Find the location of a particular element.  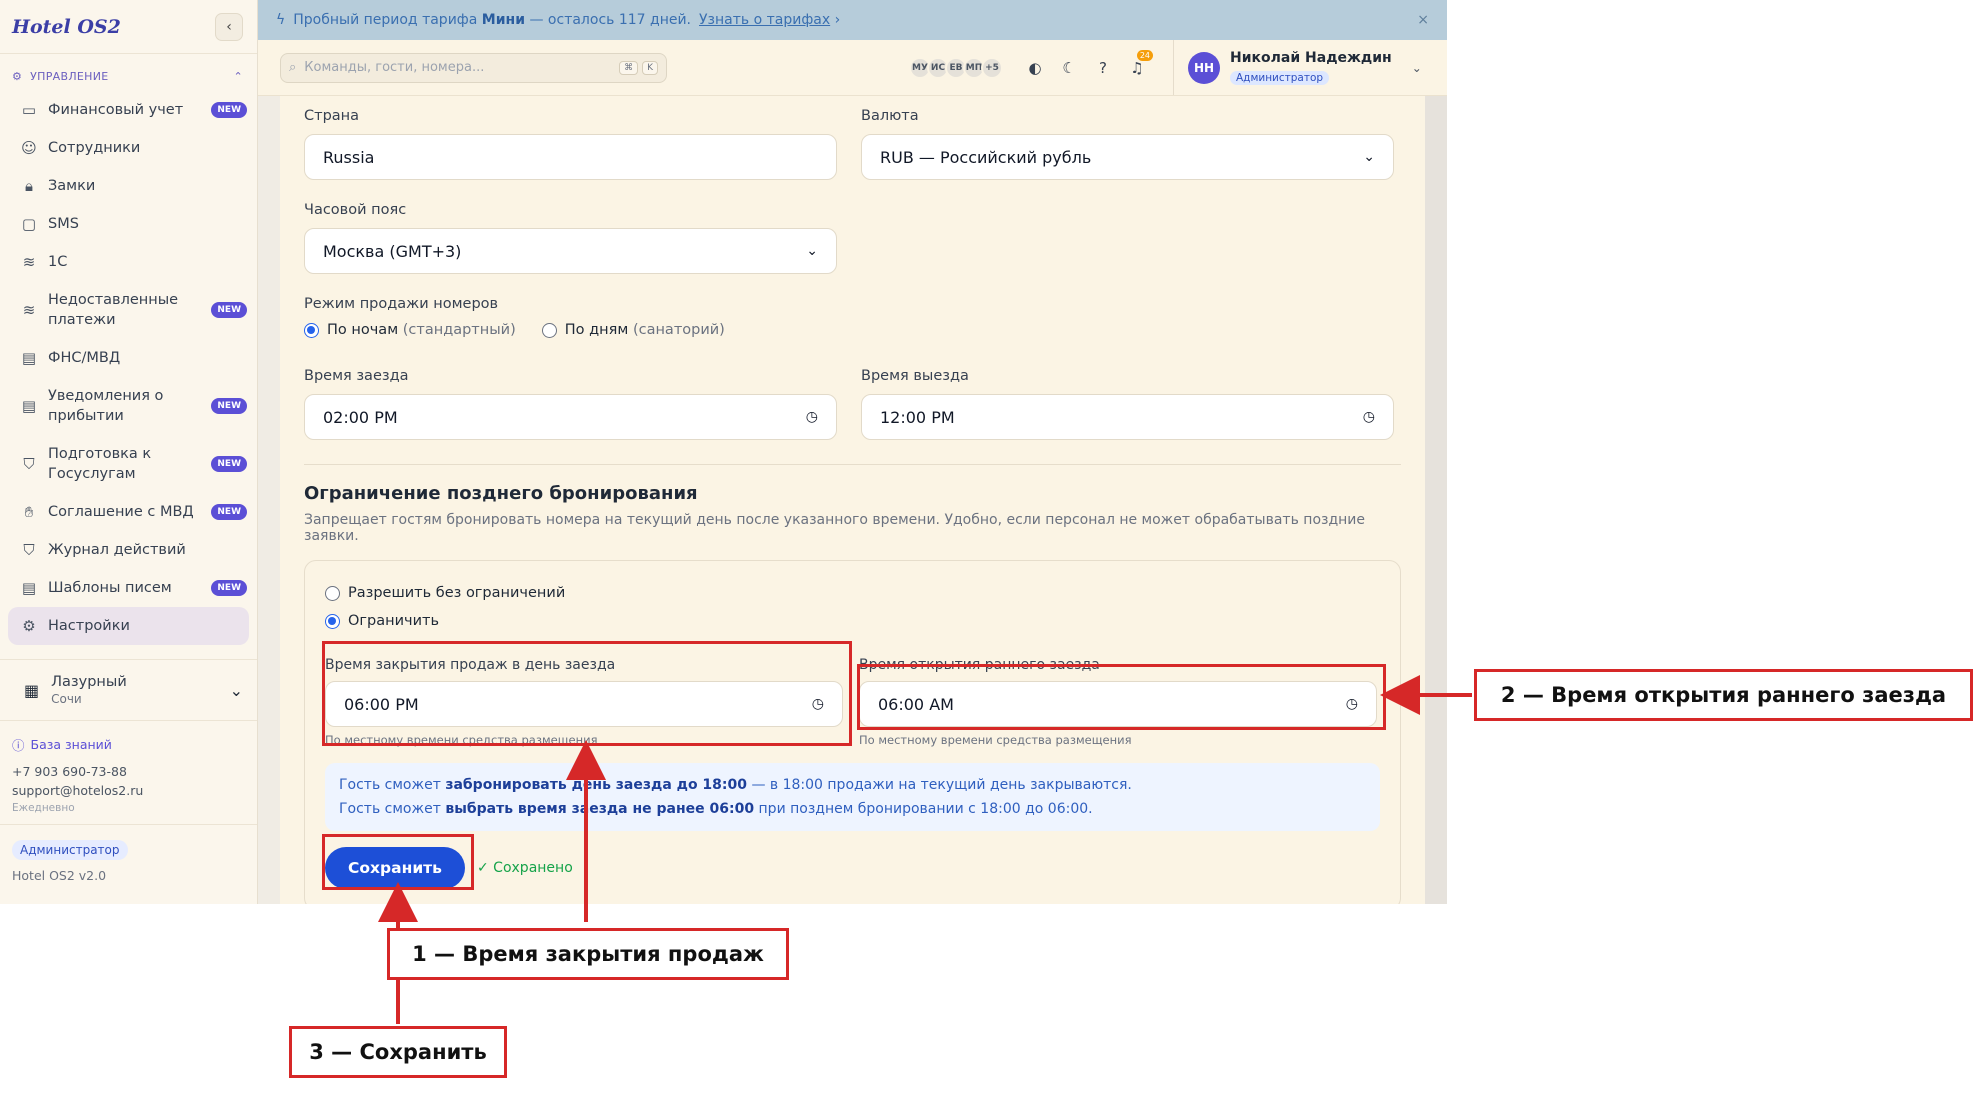

sidebar-item-arrival-notices: ▤ Уведомления о прибытии NEW is located at coordinates (128, 406).